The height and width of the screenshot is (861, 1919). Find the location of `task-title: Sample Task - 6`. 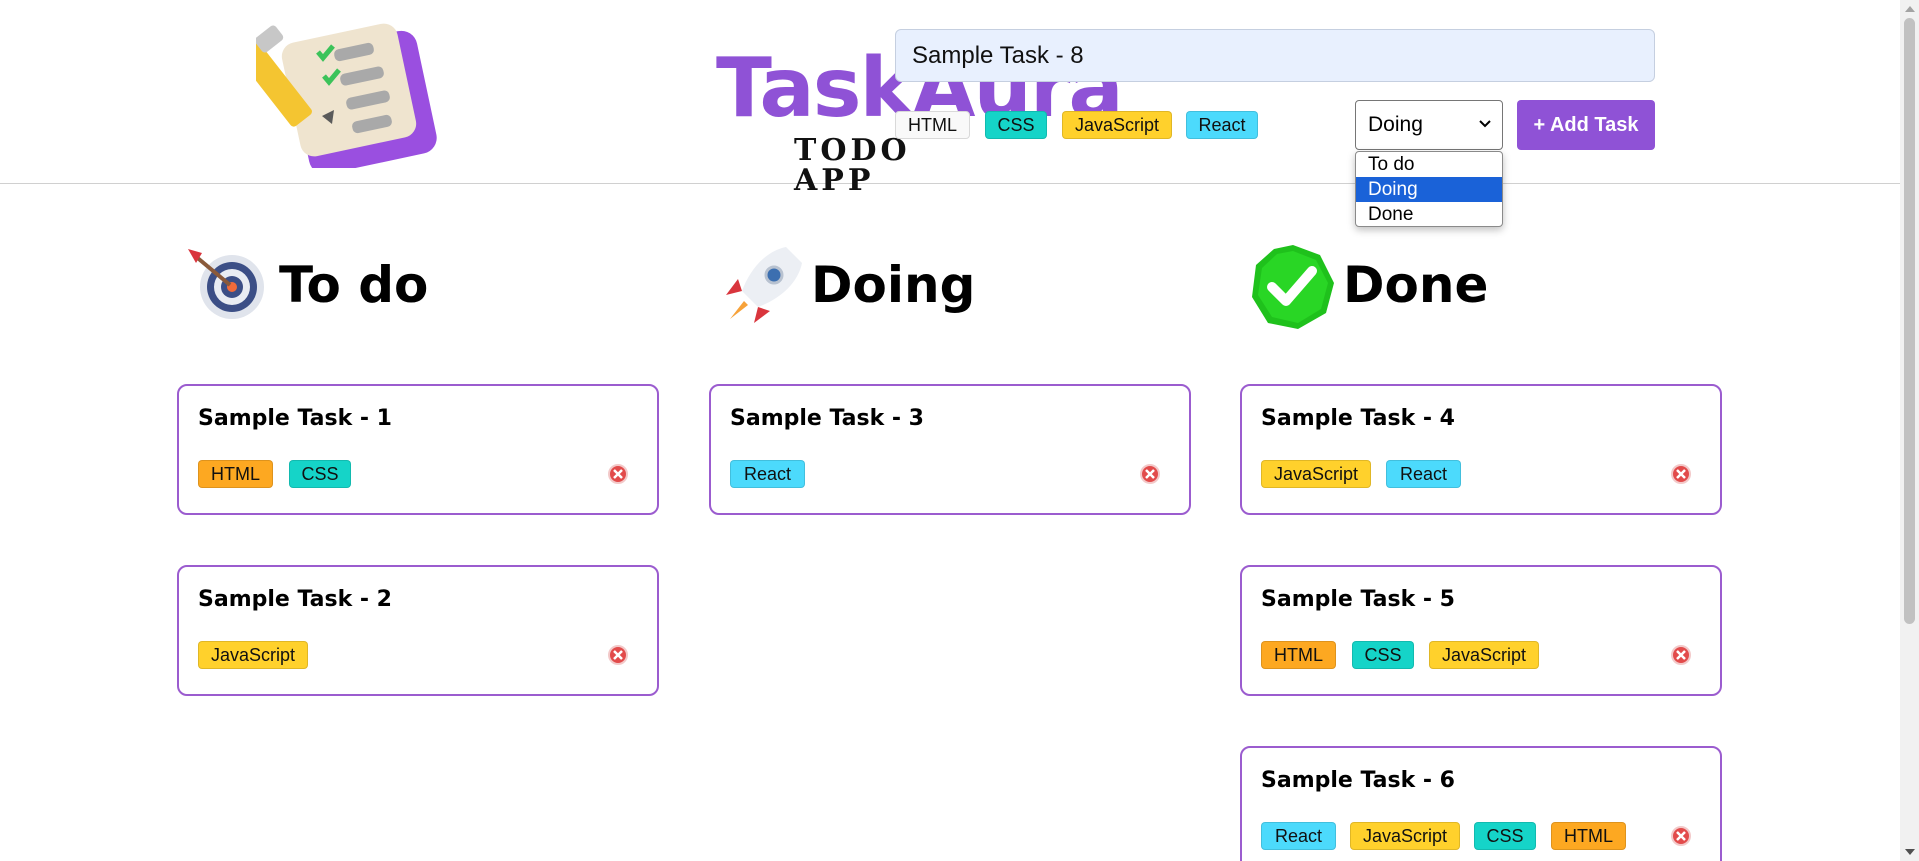

task-title: Sample Task - 6 is located at coordinates (1358, 780).